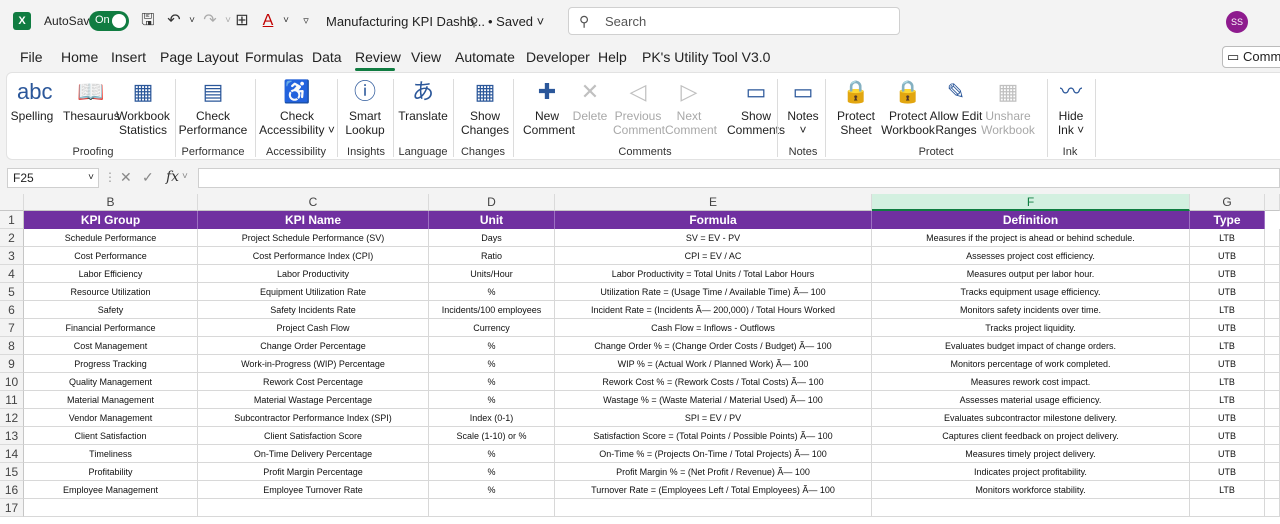  I want to click on table-cell: Resource Utilization, so click(111, 292).